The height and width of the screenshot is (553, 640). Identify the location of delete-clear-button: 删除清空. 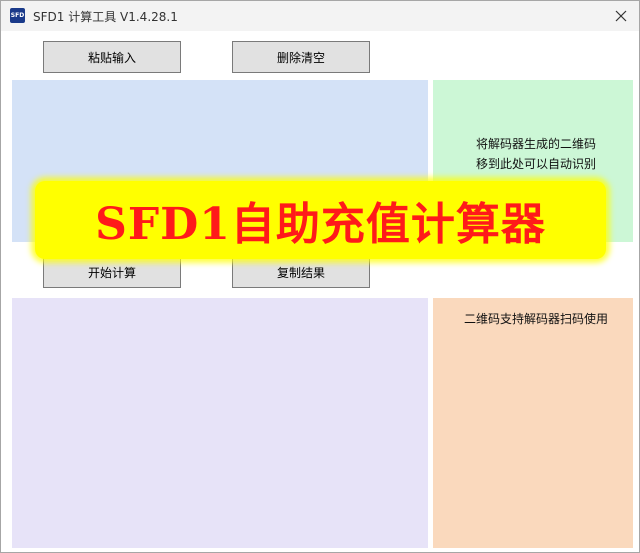
(301, 57).